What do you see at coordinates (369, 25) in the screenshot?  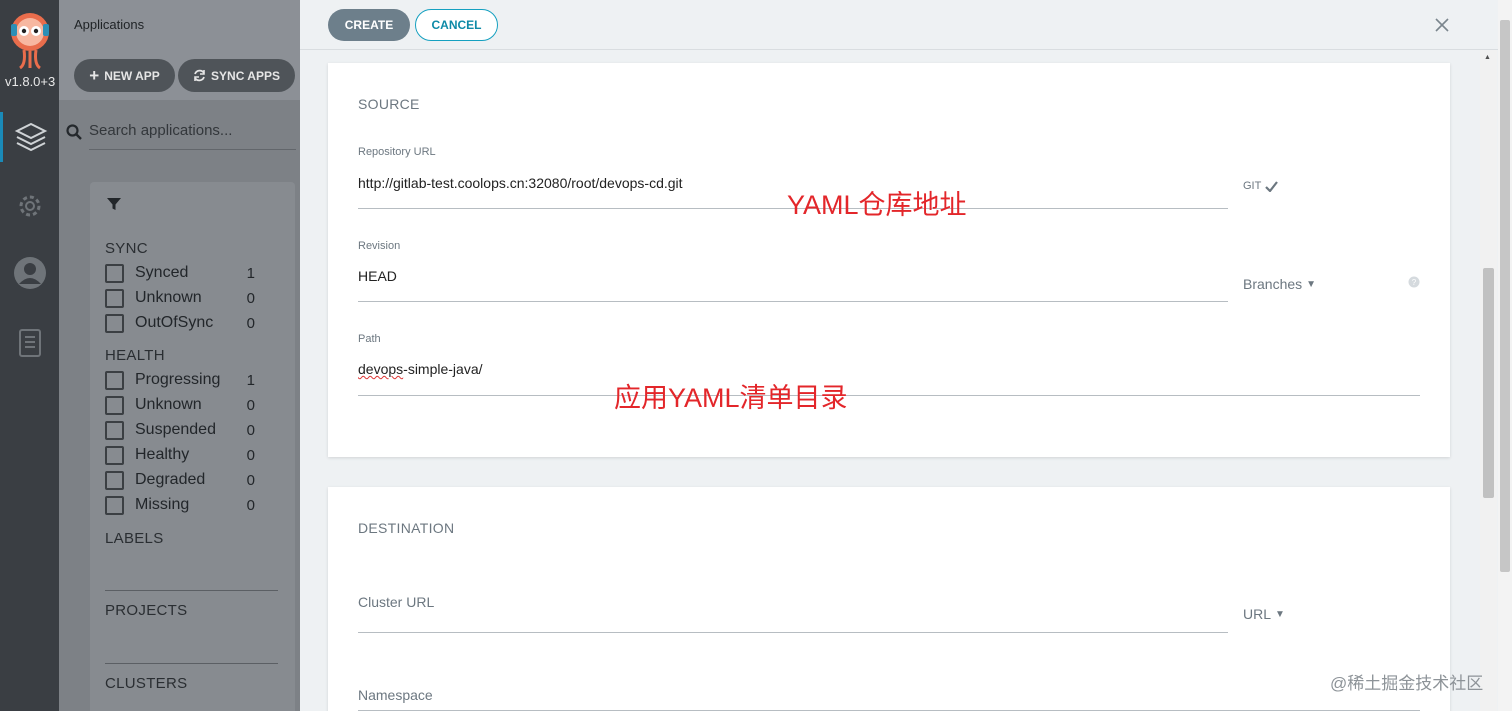 I see `create-button: CREATE` at bounding box center [369, 25].